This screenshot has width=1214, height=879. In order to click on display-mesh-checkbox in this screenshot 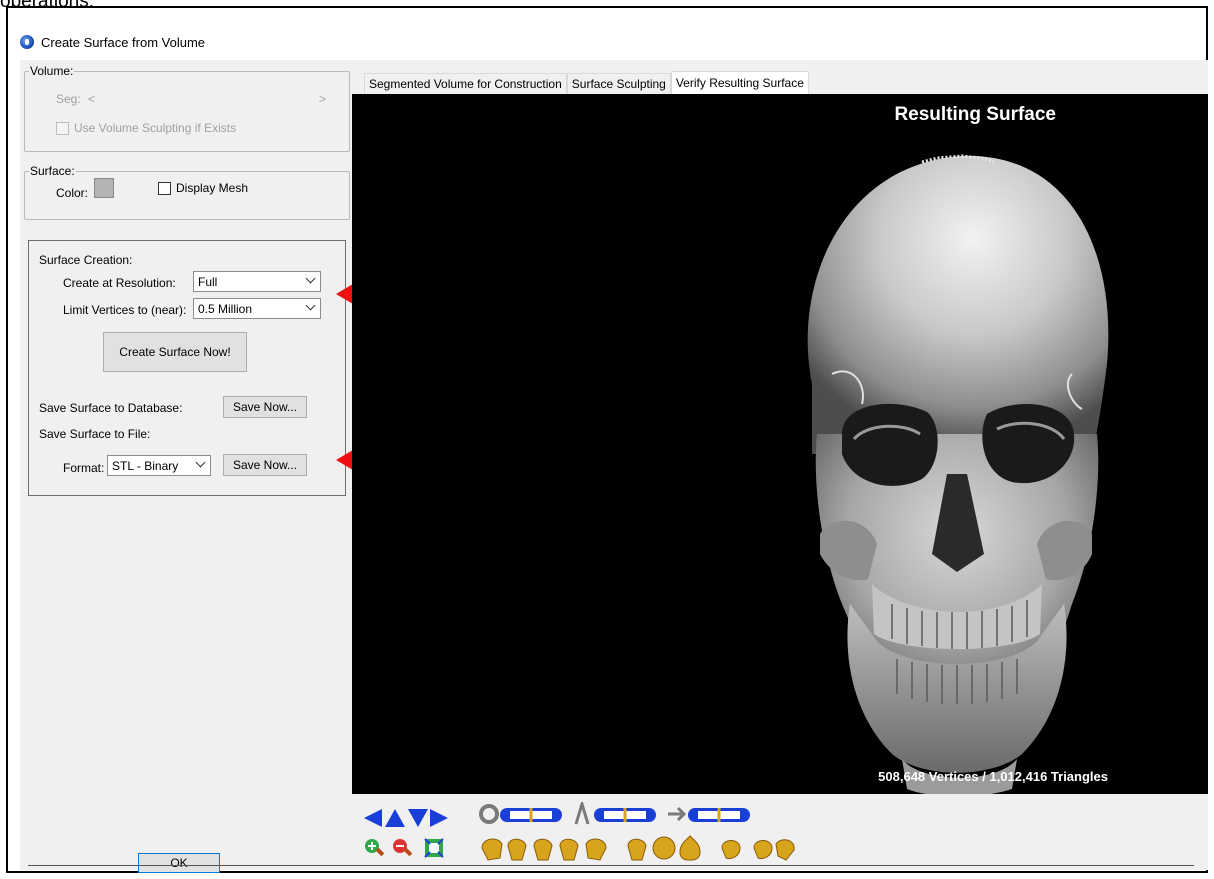, I will do `click(164, 188)`.